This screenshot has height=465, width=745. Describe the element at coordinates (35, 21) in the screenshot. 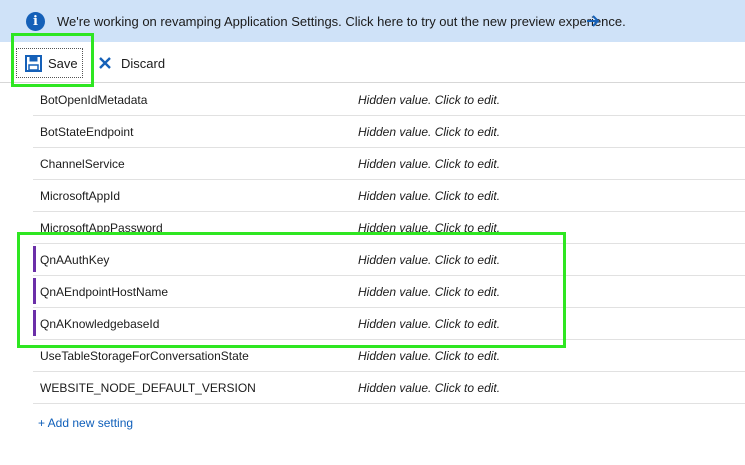

I see `info-icon: i` at that location.